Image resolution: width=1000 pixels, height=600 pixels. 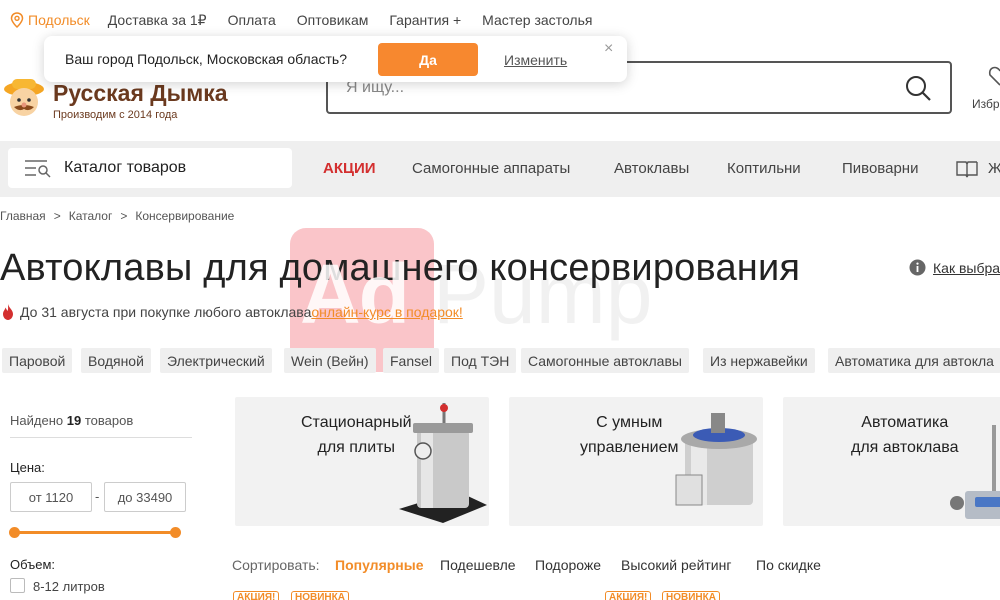 What do you see at coordinates (14, 532) in the screenshot?
I see `price-slider-min-handle` at bounding box center [14, 532].